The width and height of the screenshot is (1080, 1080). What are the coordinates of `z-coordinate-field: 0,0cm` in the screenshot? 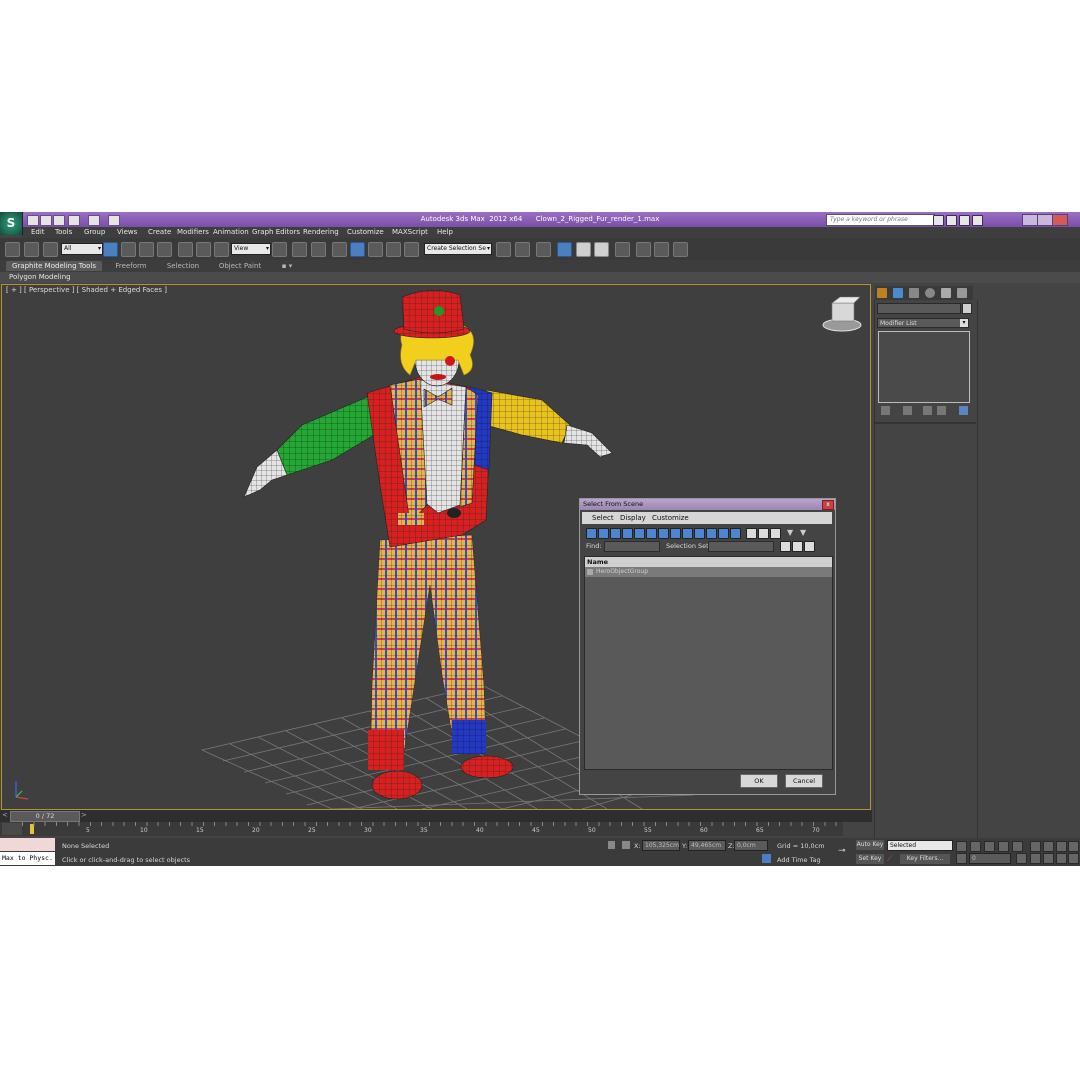 It's located at (751, 845).